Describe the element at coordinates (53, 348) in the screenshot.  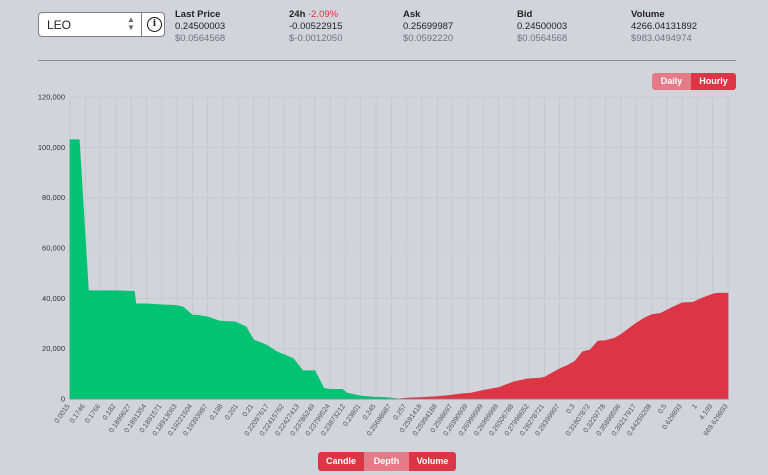
I see `y-tick-label: 20,000` at that location.